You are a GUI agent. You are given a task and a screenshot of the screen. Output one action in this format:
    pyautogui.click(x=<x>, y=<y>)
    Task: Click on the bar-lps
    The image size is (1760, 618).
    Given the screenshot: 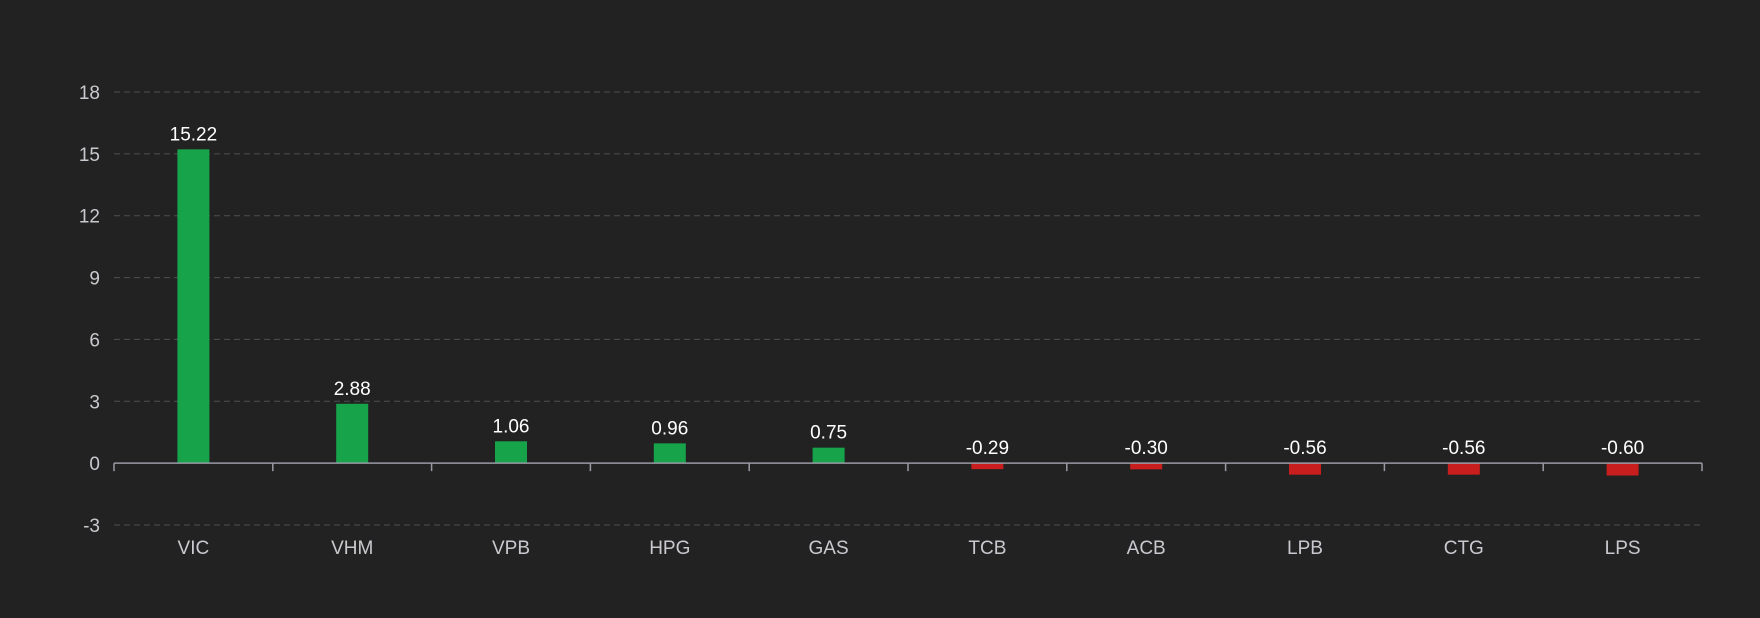 What is the action you would take?
    pyautogui.click(x=1622, y=469)
    